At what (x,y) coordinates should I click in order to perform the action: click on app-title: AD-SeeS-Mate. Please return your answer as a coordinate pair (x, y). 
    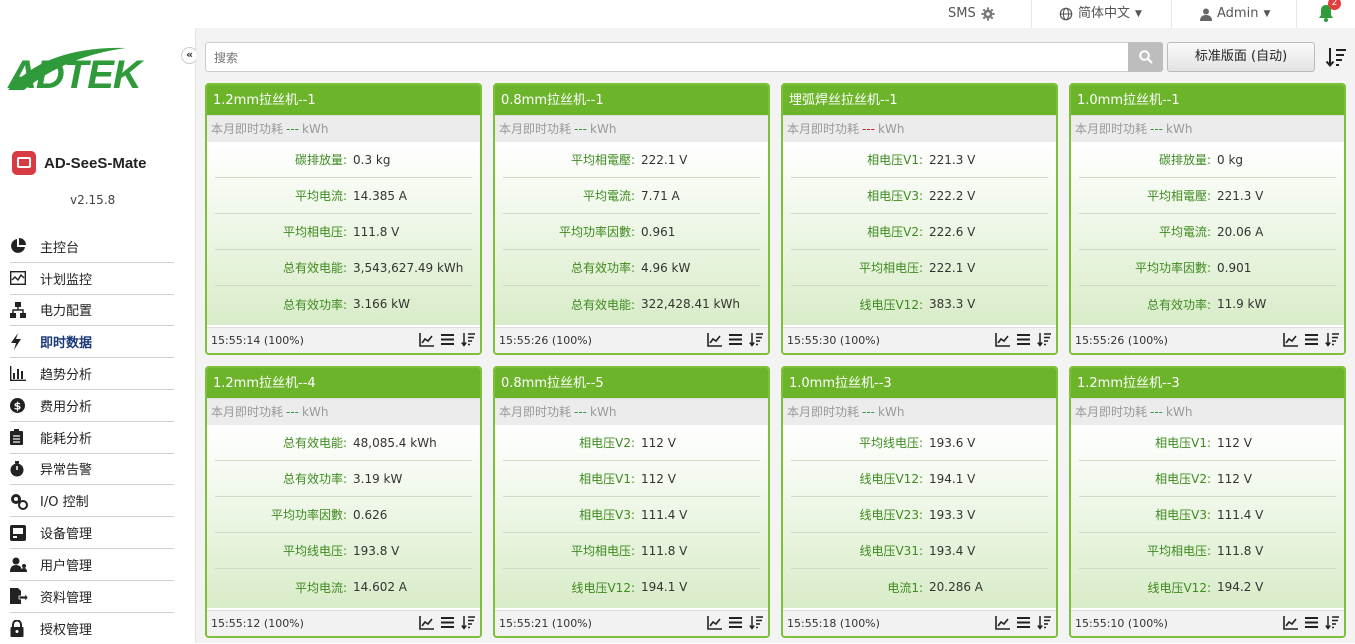
    Looking at the image, I should click on (79, 163).